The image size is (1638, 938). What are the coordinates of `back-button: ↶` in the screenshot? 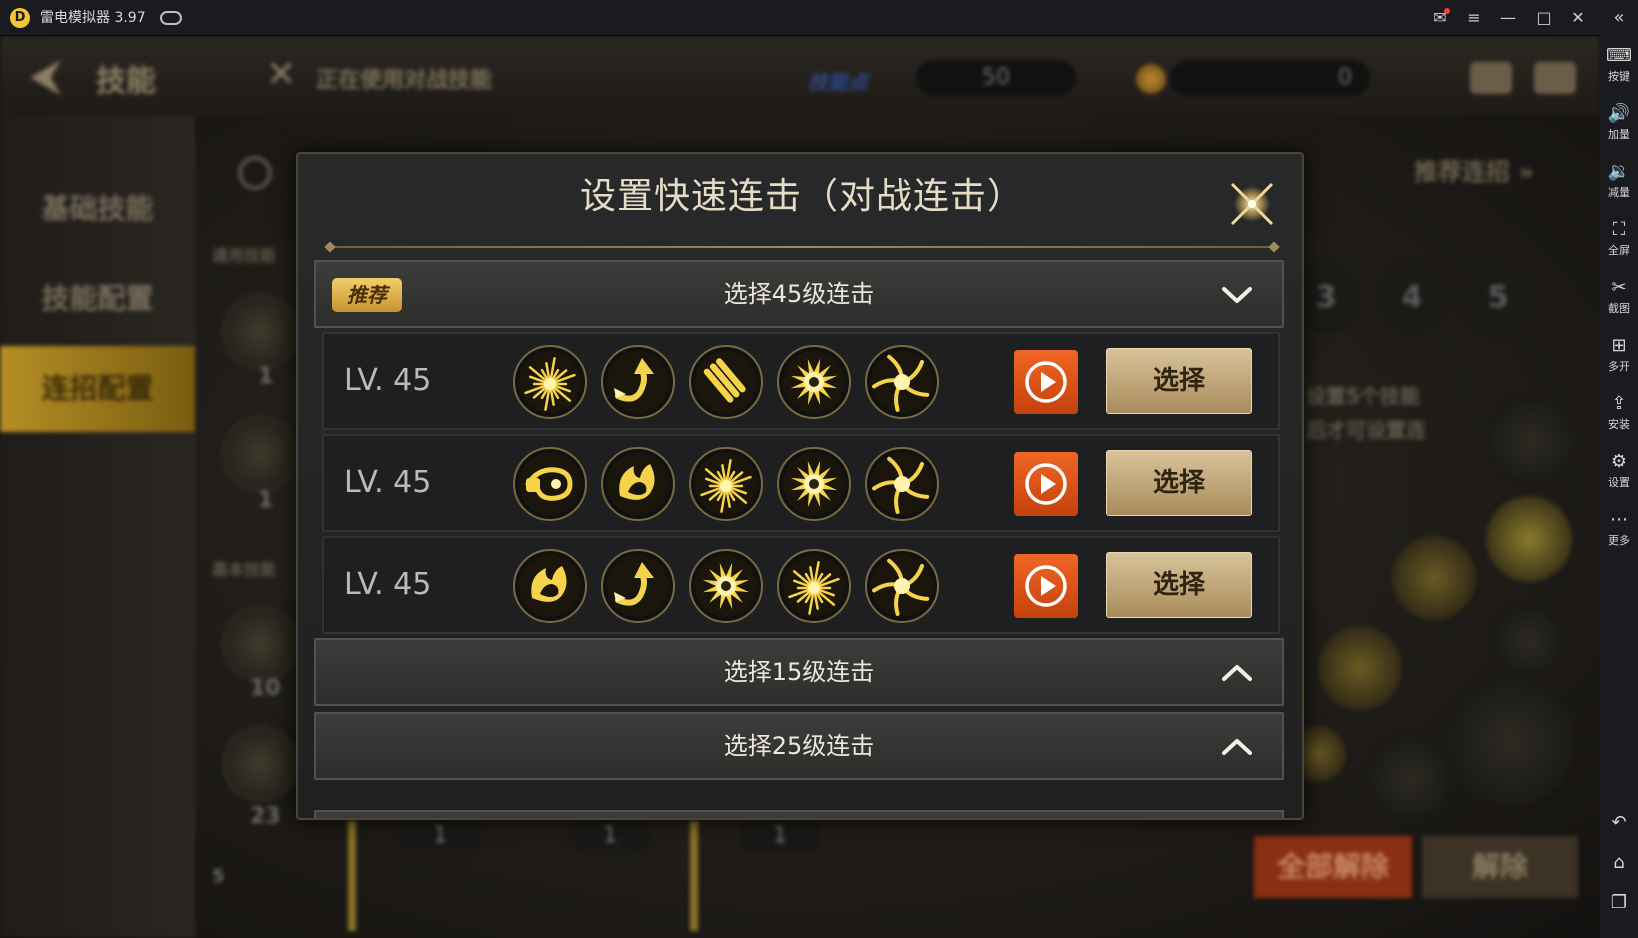 It's located at (1619, 823).